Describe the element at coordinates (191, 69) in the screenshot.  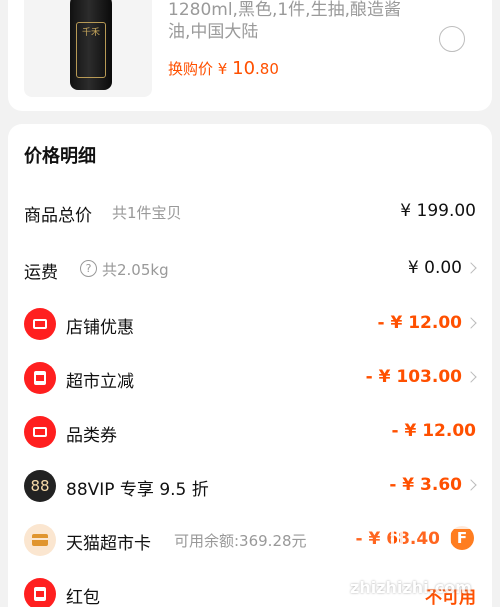
I see `swap-price-label: 换购价` at that location.